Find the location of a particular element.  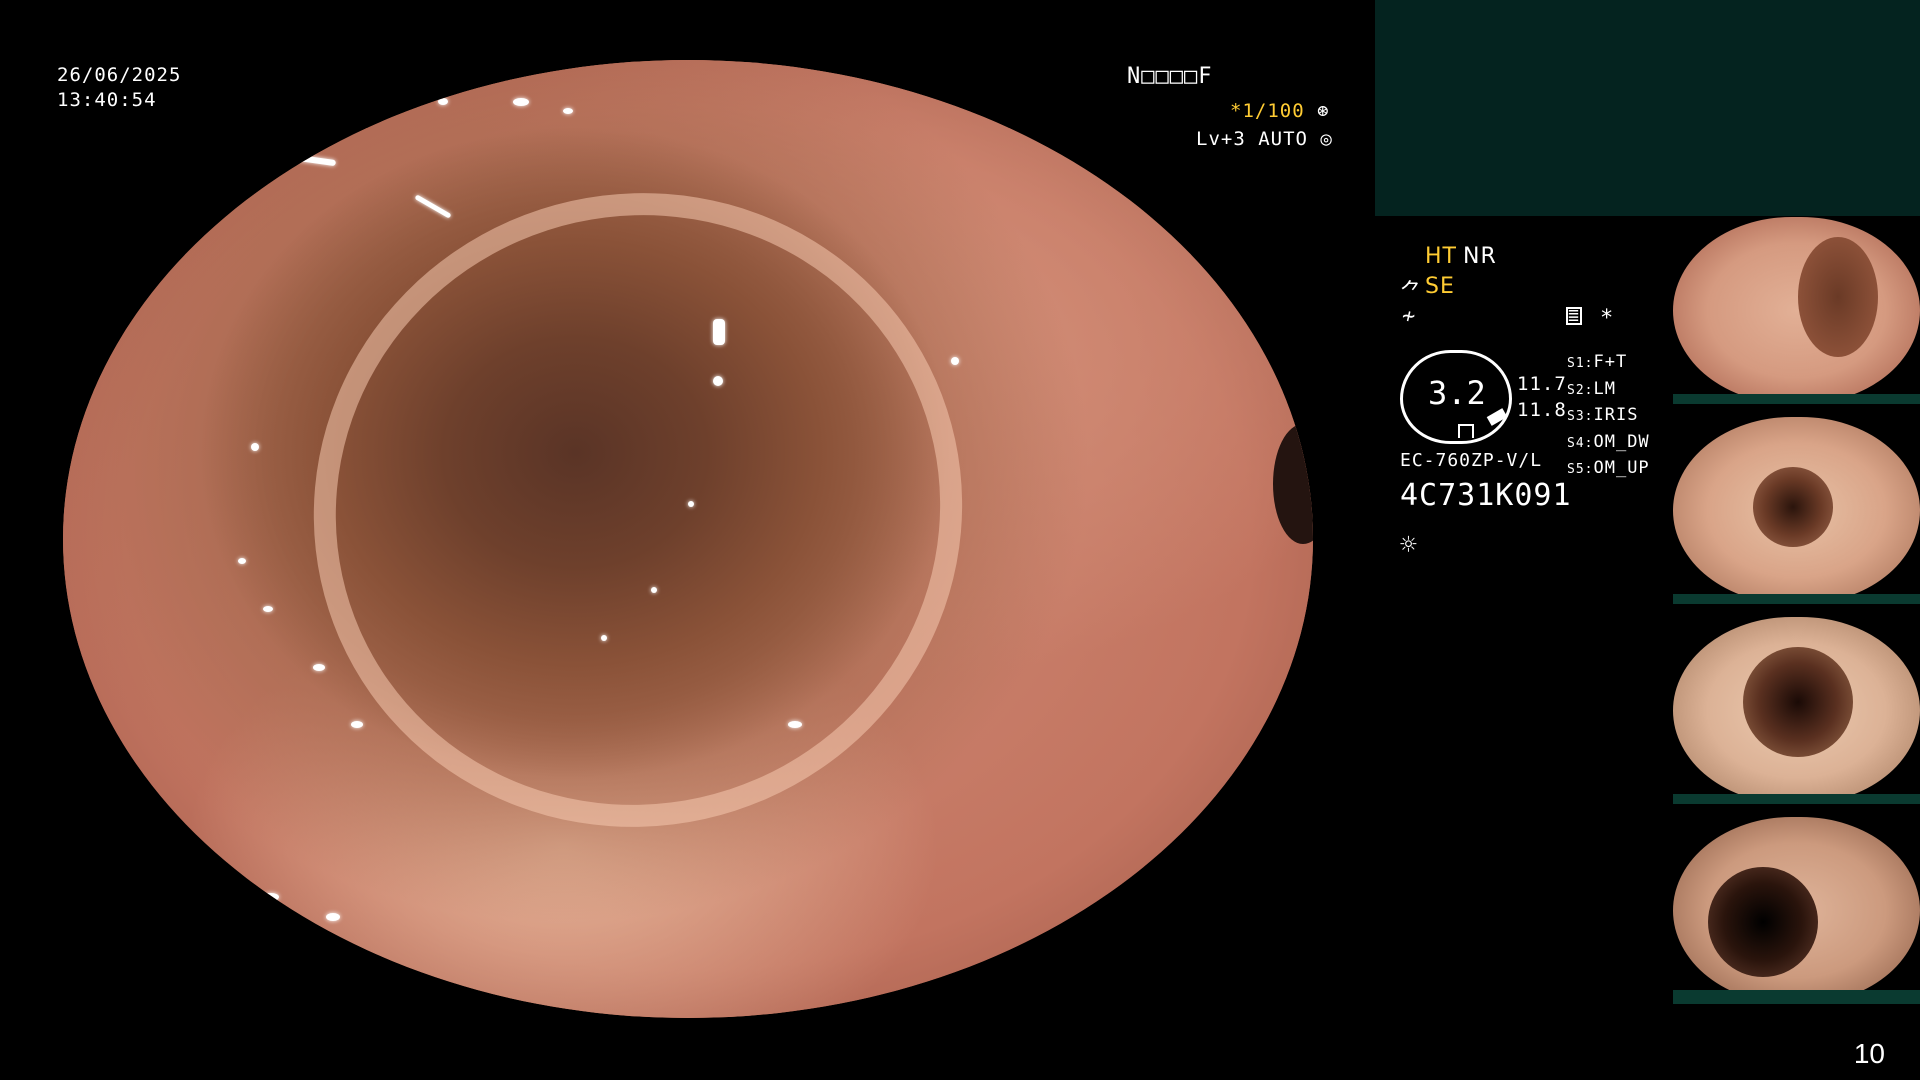

record-icon: ≣ is located at coordinates (1574, 316).